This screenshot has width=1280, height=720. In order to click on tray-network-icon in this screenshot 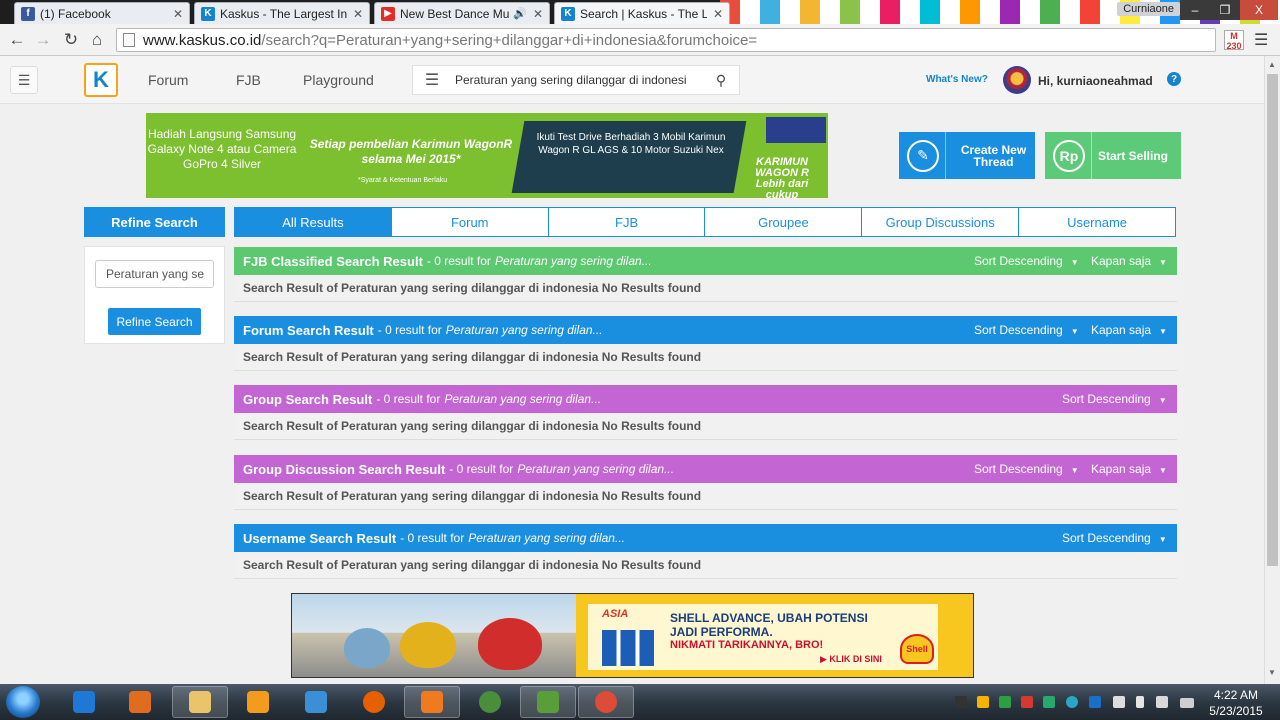, I will do `click(1049, 702)`.